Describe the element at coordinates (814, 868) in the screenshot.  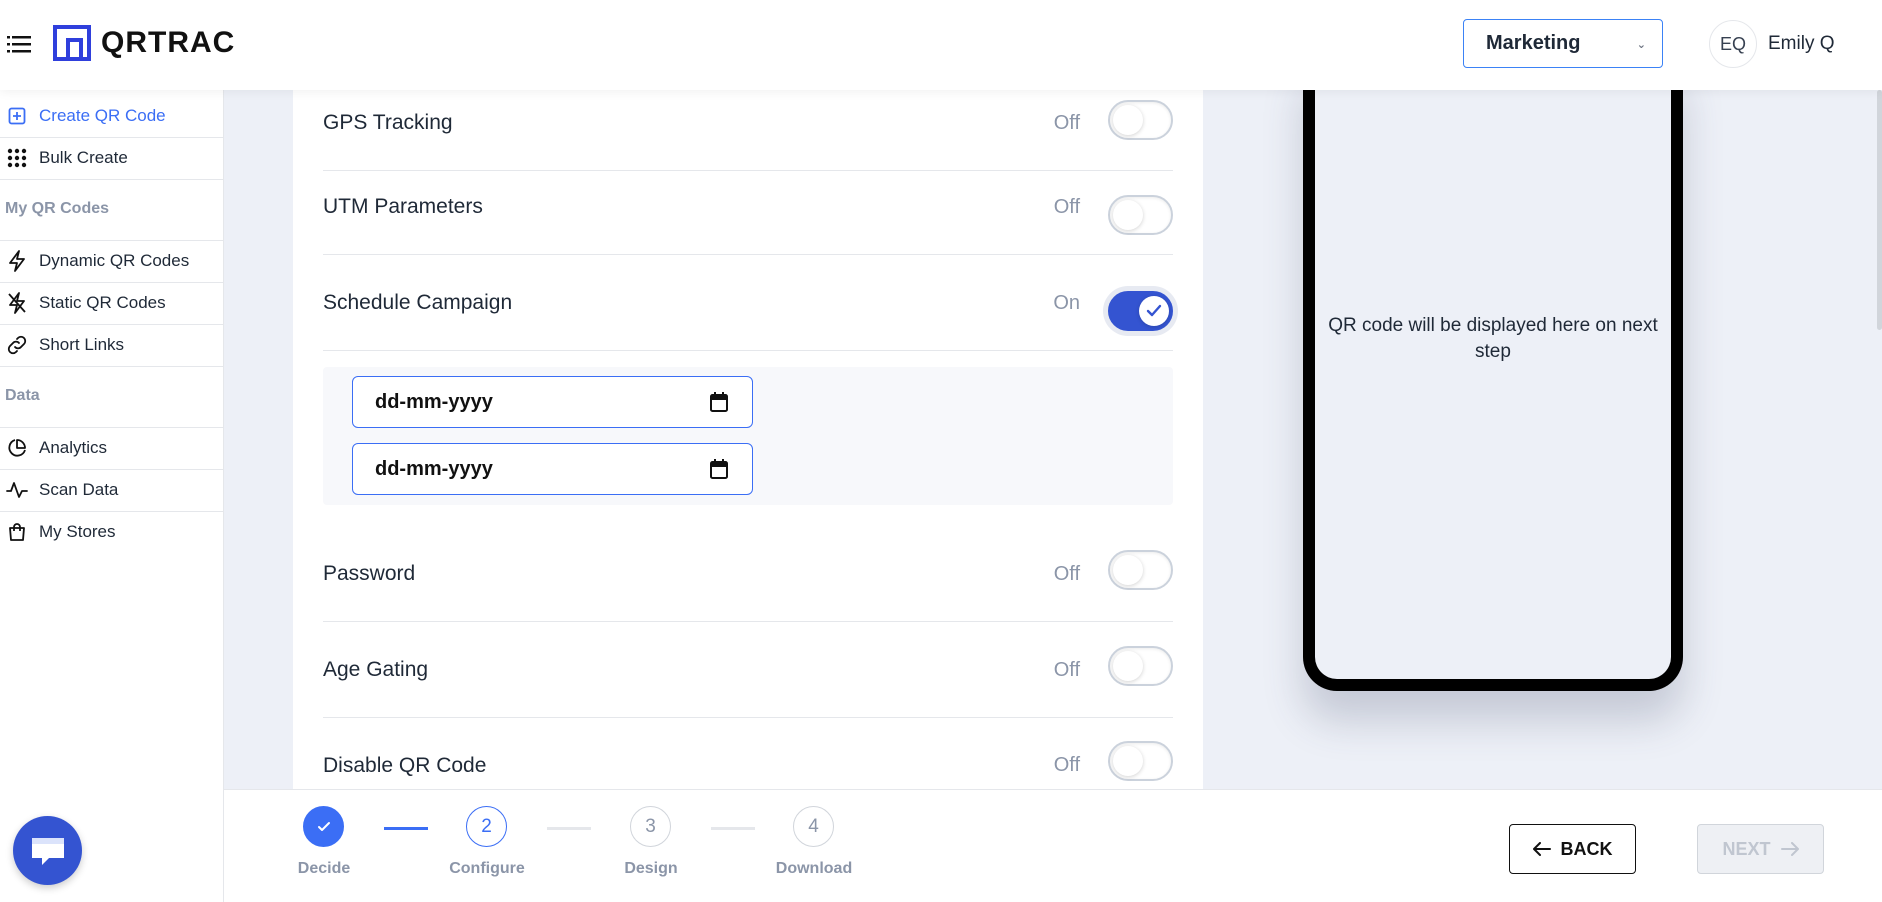
I see `step-label: Download` at that location.